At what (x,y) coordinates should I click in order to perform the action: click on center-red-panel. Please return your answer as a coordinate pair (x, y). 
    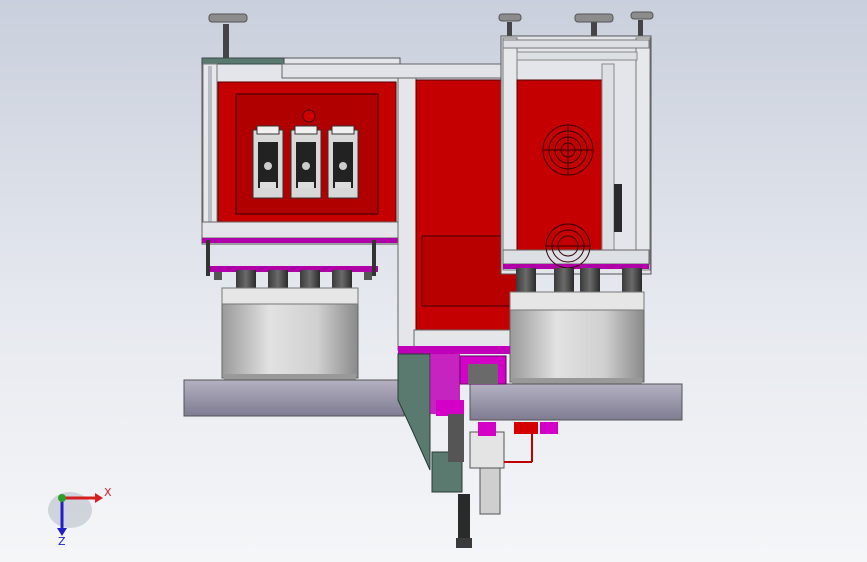
    Looking at the image, I should click on (458, 214).